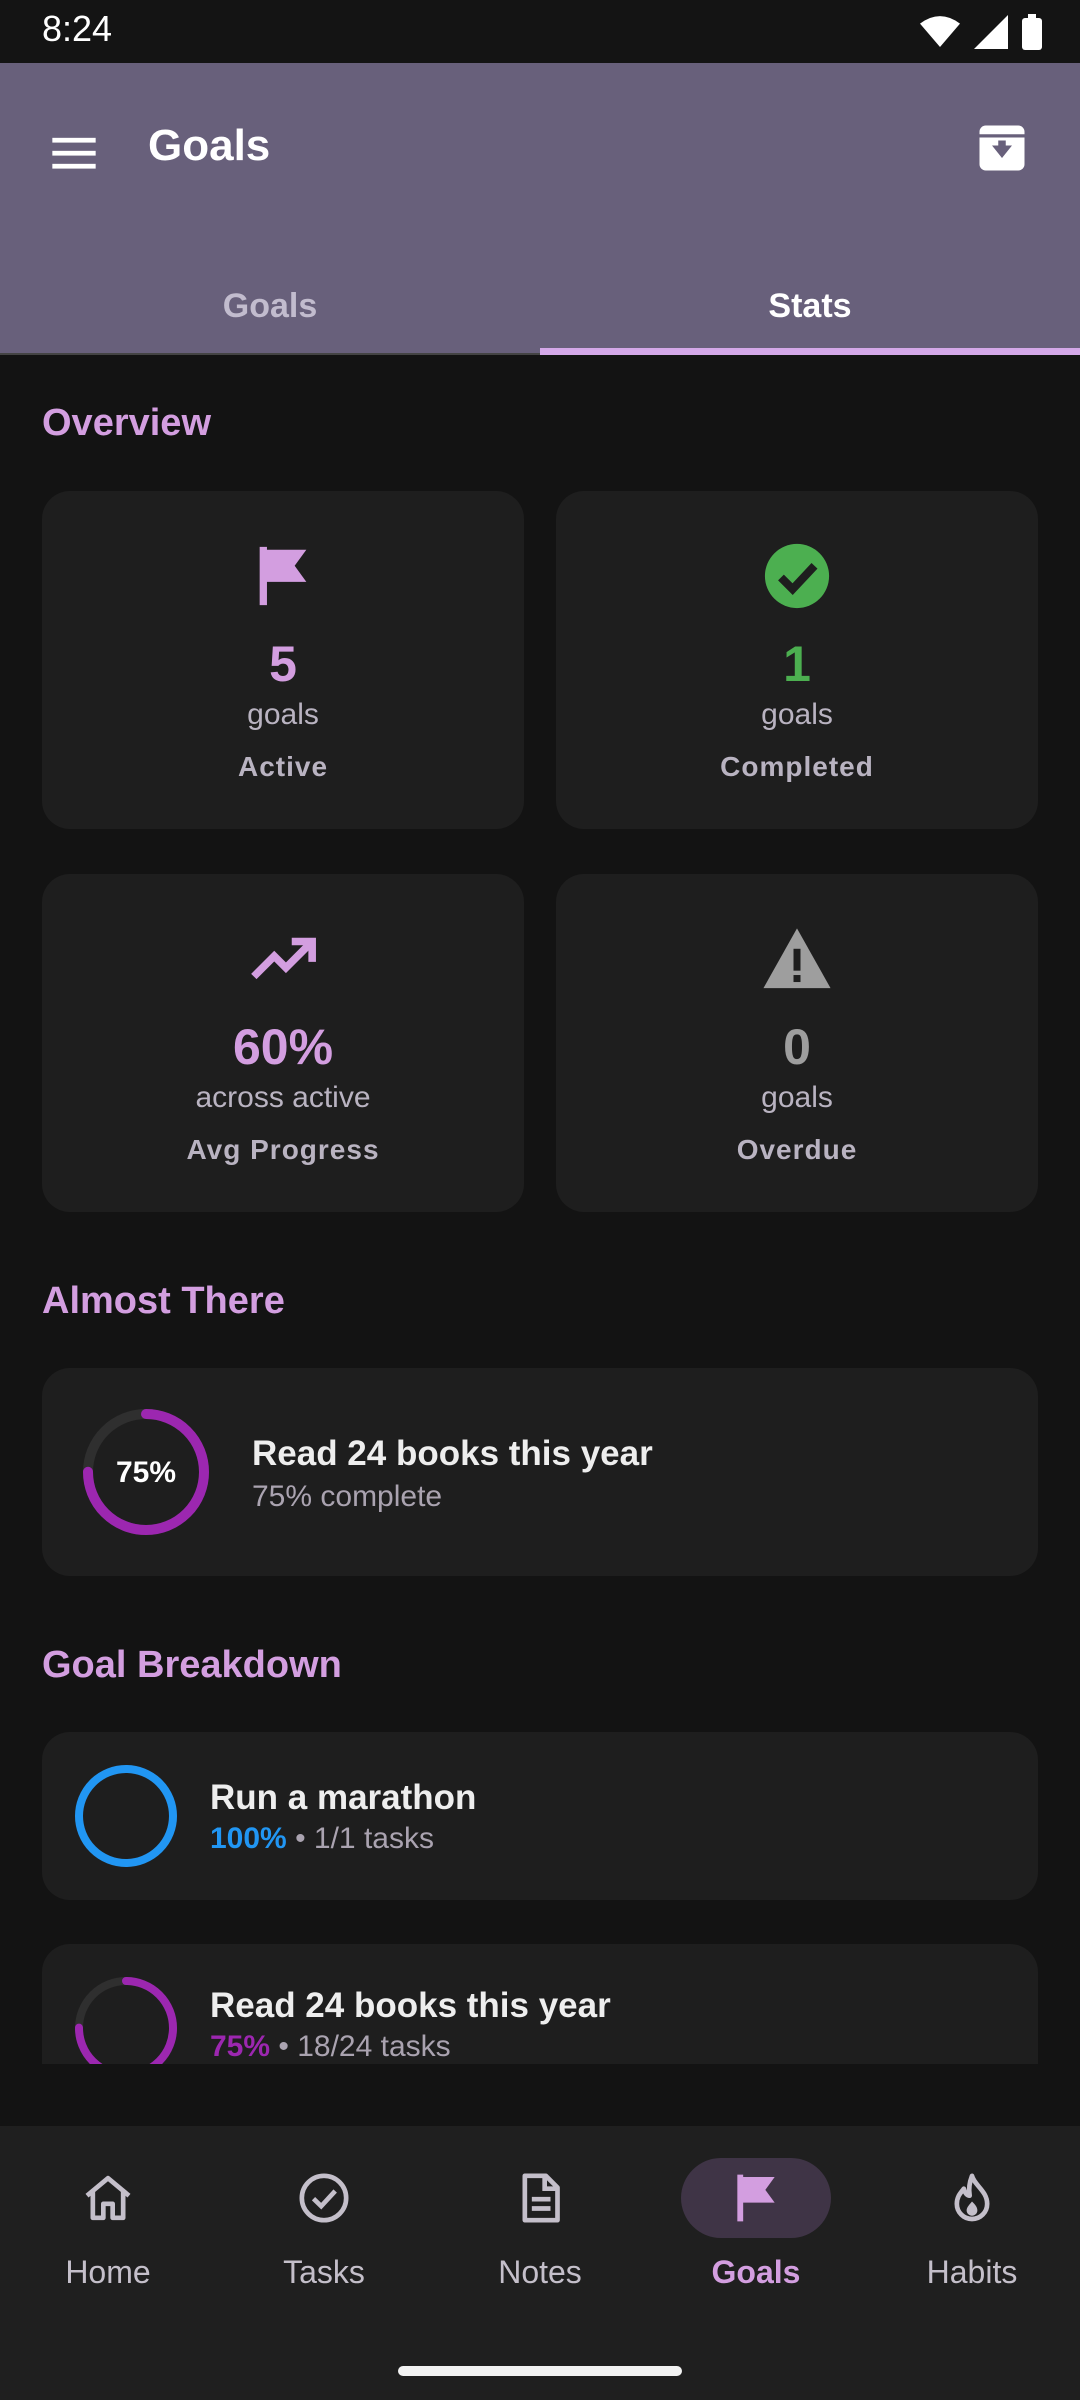 The height and width of the screenshot is (2400, 1080). What do you see at coordinates (74, 153) in the screenshot?
I see `menu-icon` at bounding box center [74, 153].